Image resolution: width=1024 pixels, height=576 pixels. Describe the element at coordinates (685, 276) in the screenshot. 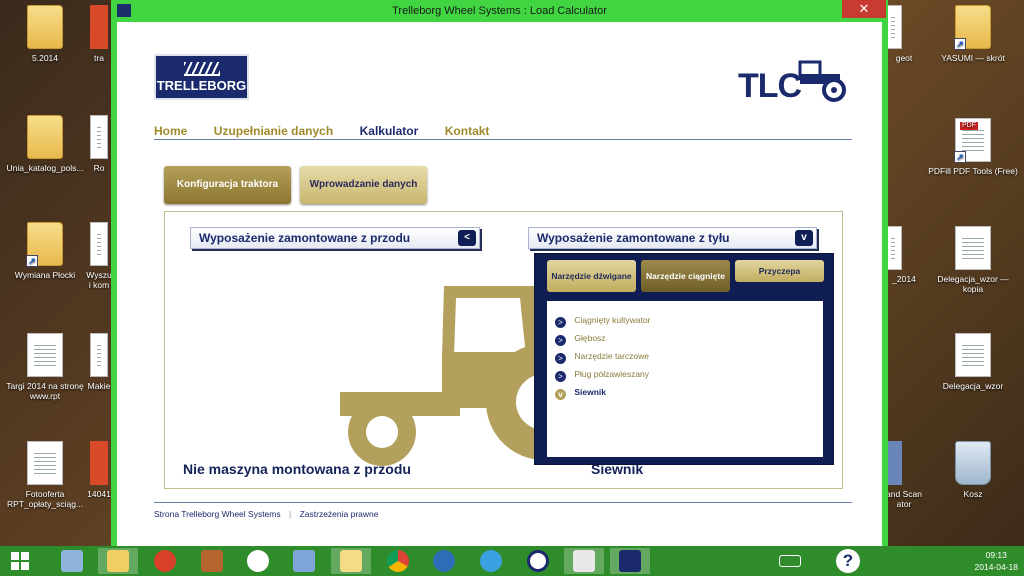

I see `tool-button-trailed: Narzędzie ciągnięte` at that location.